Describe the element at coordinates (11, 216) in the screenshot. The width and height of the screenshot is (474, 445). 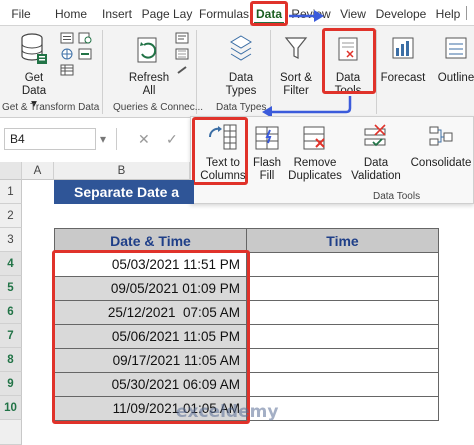
I see `row-header-2: 2` at that location.